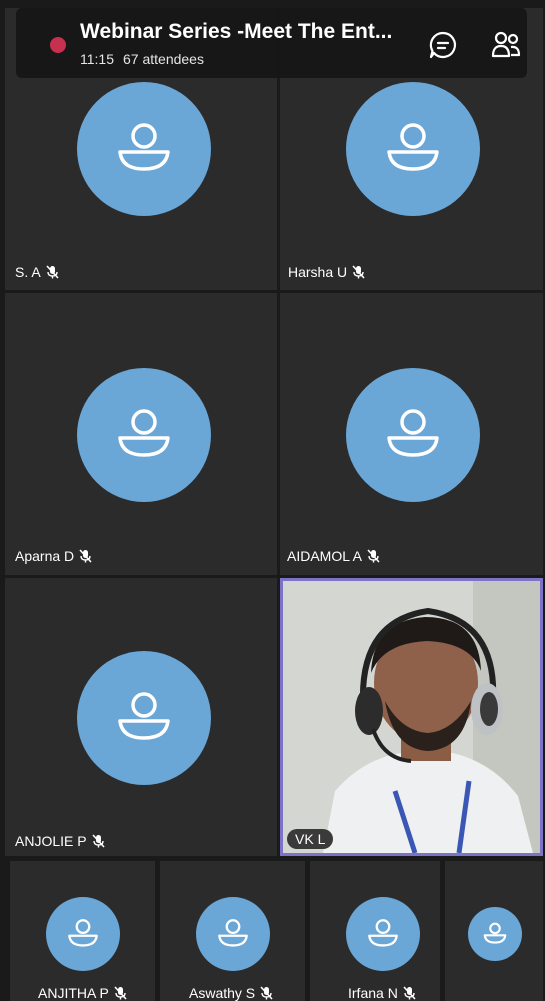 Image resolution: width=545 pixels, height=1001 pixels. I want to click on participant-name: AIDAMOL A, so click(333, 556).